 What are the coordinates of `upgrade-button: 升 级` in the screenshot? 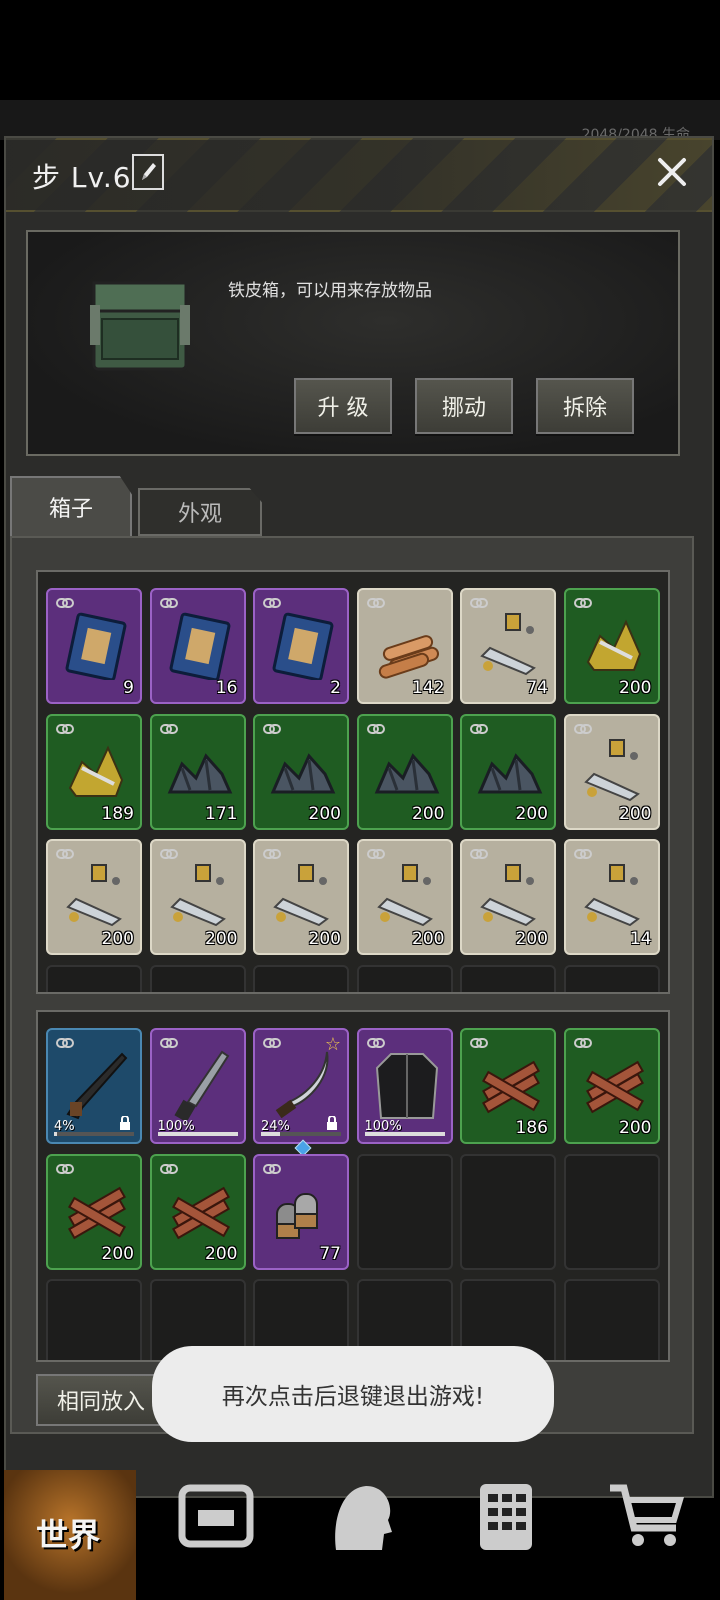 It's located at (343, 406).